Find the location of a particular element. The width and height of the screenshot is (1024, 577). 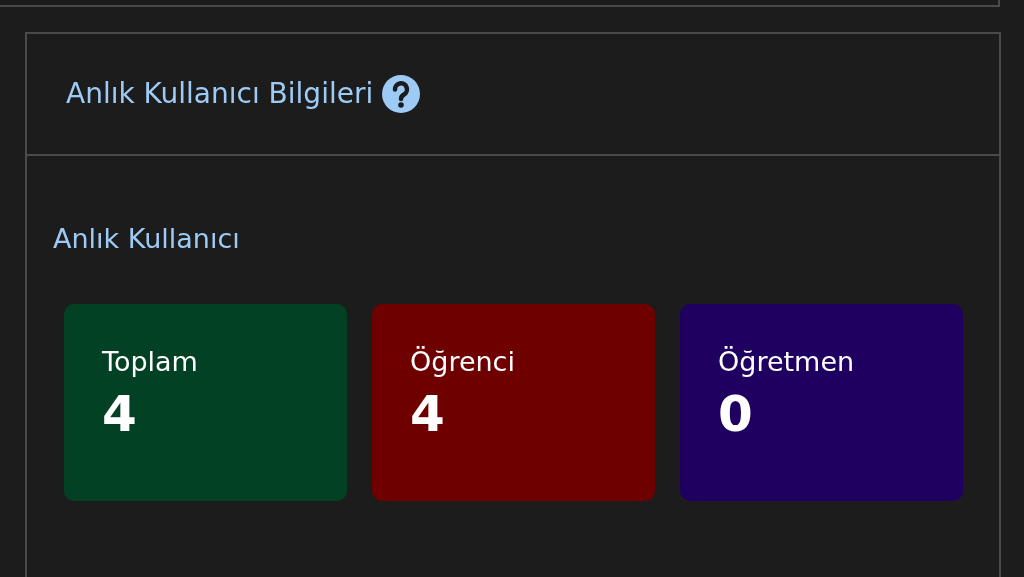

section-title: Anlık Kullanıcı is located at coordinates (147, 239).